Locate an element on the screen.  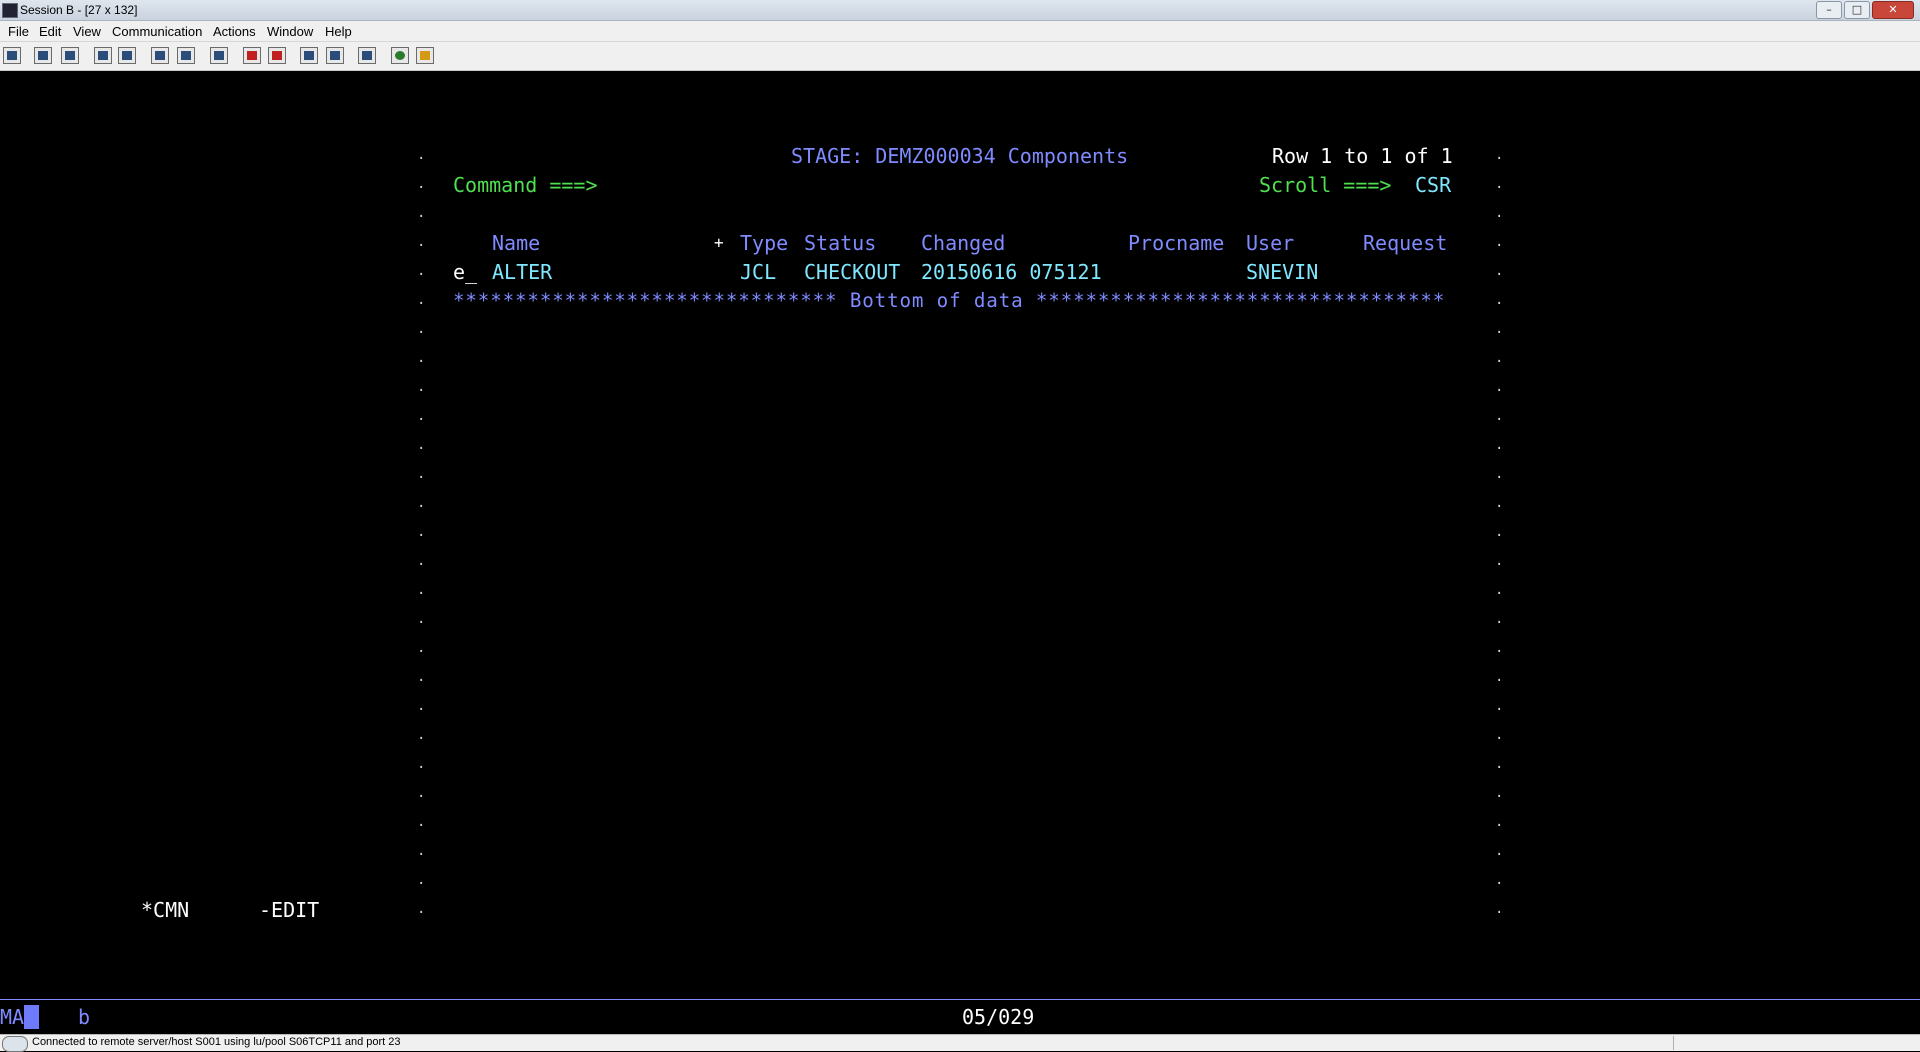
copy-icon is located at coordinates (43, 55).